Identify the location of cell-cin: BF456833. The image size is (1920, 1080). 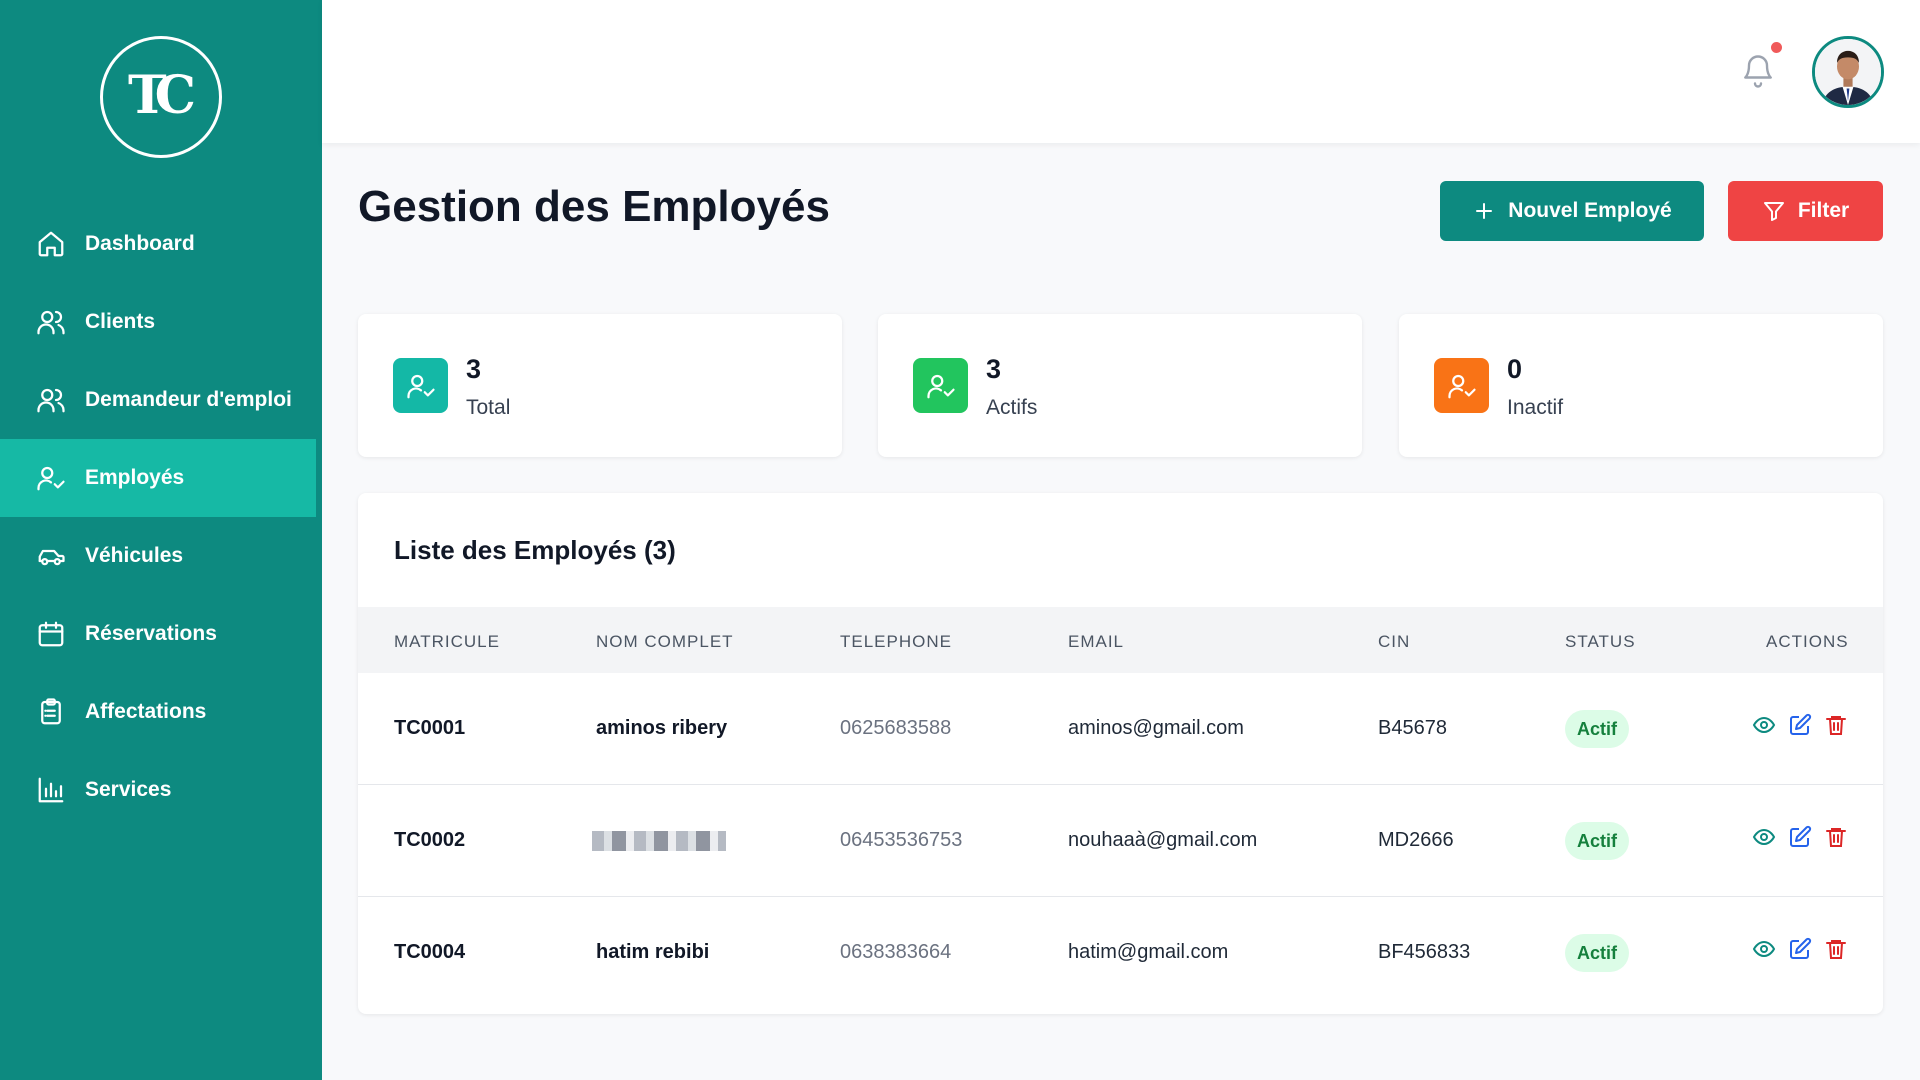
(1424, 952).